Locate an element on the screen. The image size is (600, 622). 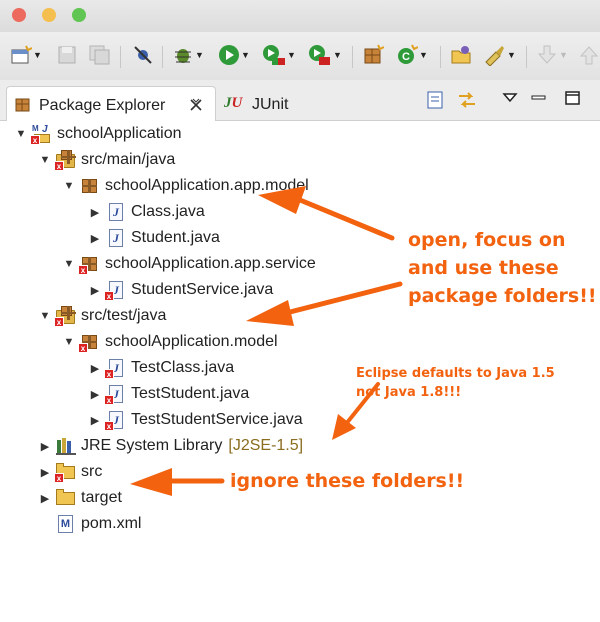
new-wizard-button: ▼ is located at coordinates (26, 55).